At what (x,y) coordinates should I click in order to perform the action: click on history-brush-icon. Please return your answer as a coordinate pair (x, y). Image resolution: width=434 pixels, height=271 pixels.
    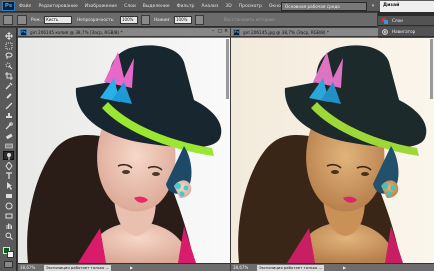
    Looking at the image, I should click on (9, 125).